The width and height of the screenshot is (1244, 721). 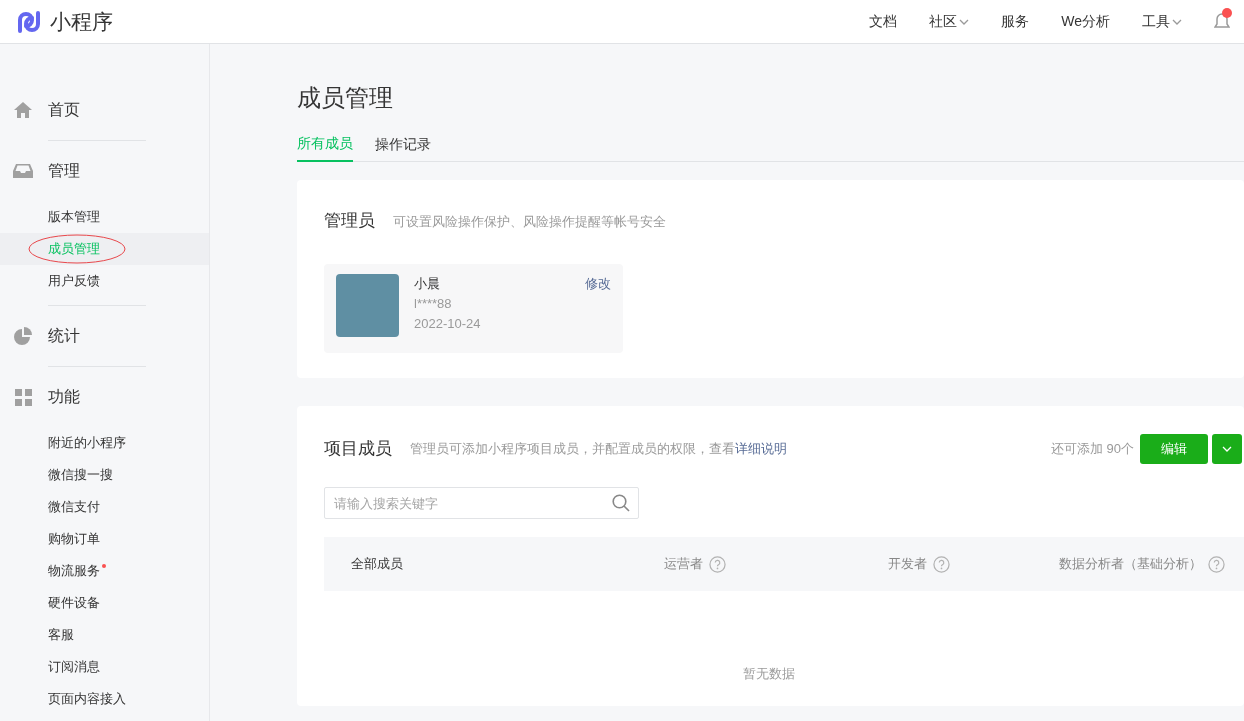 What do you see at coordinates (1085, 21) in the screenshot?
I see `nav-link: We分析` at bounding box center [1085, 21].